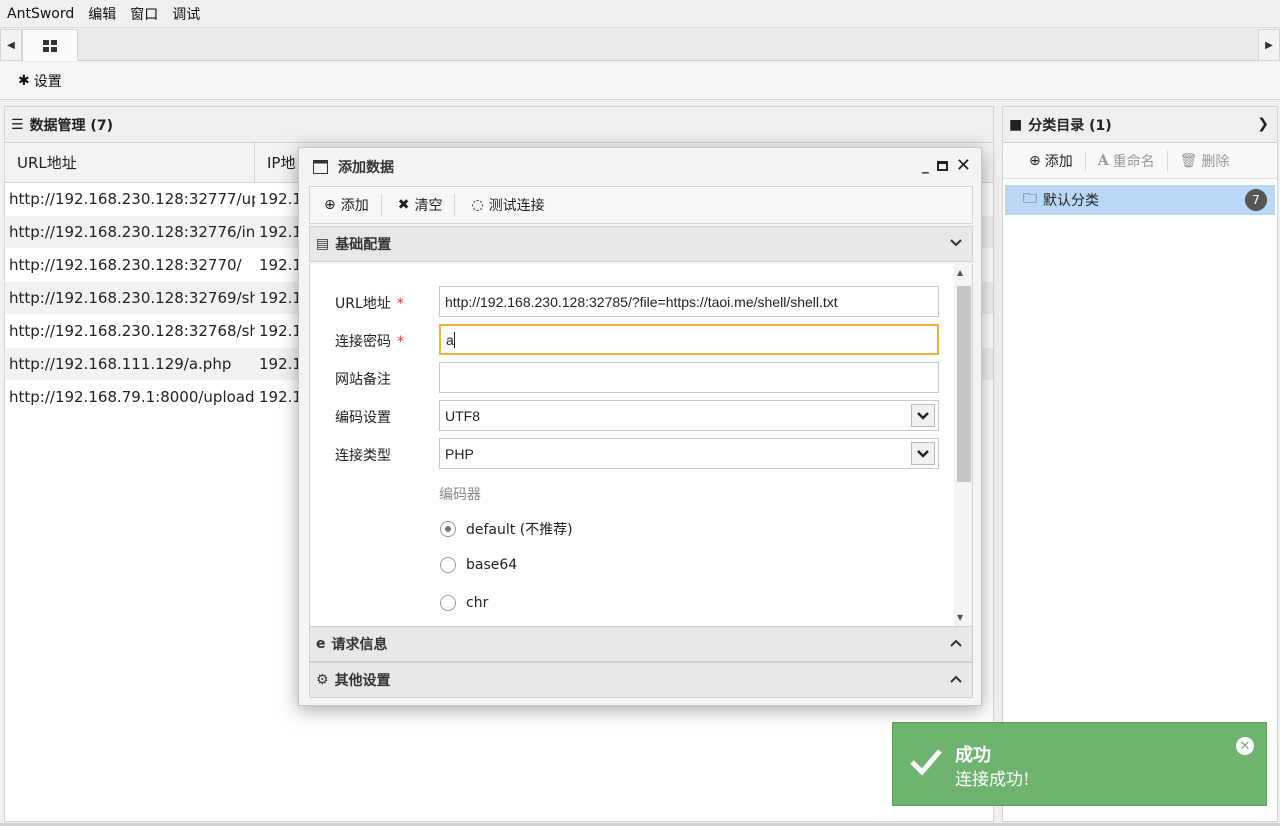 This screenshot has height=826, width=1280. What do you see at coordinates (1269, 45) in the screenshot?
I see `tab-scroll-right-icon: ▶` at bounding box center [1269, 45].